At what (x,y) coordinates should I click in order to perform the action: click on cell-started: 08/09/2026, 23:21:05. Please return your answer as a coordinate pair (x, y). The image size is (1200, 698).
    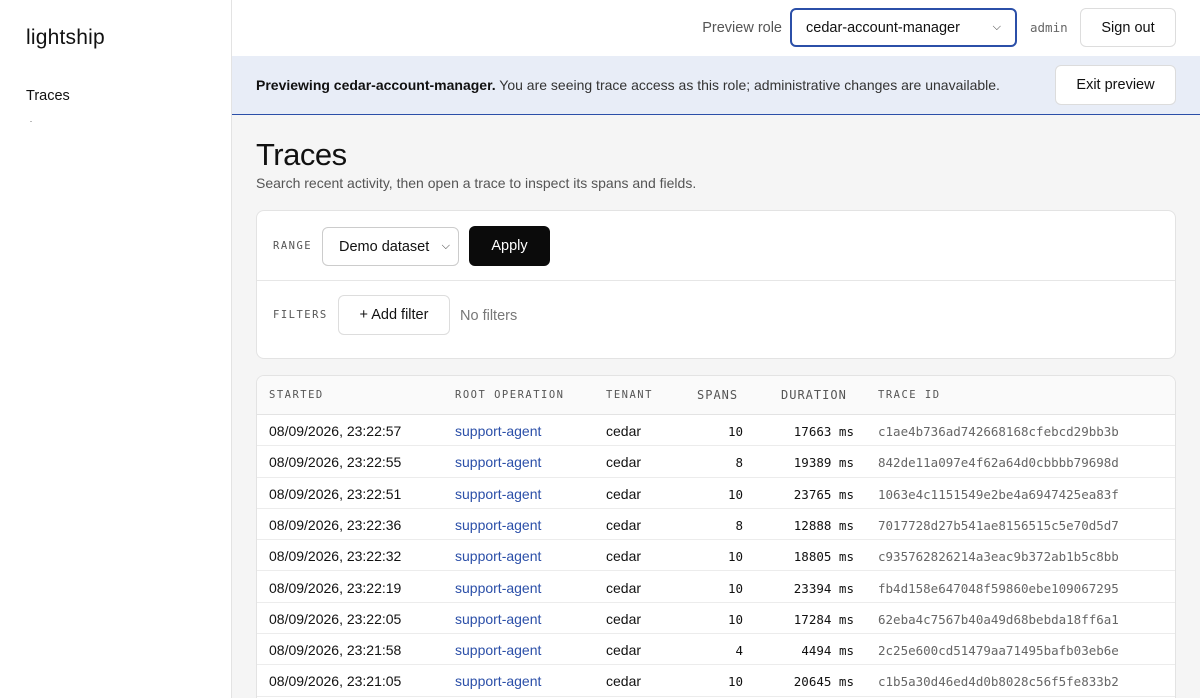
    Looking at the image, I should click on (335, 681).